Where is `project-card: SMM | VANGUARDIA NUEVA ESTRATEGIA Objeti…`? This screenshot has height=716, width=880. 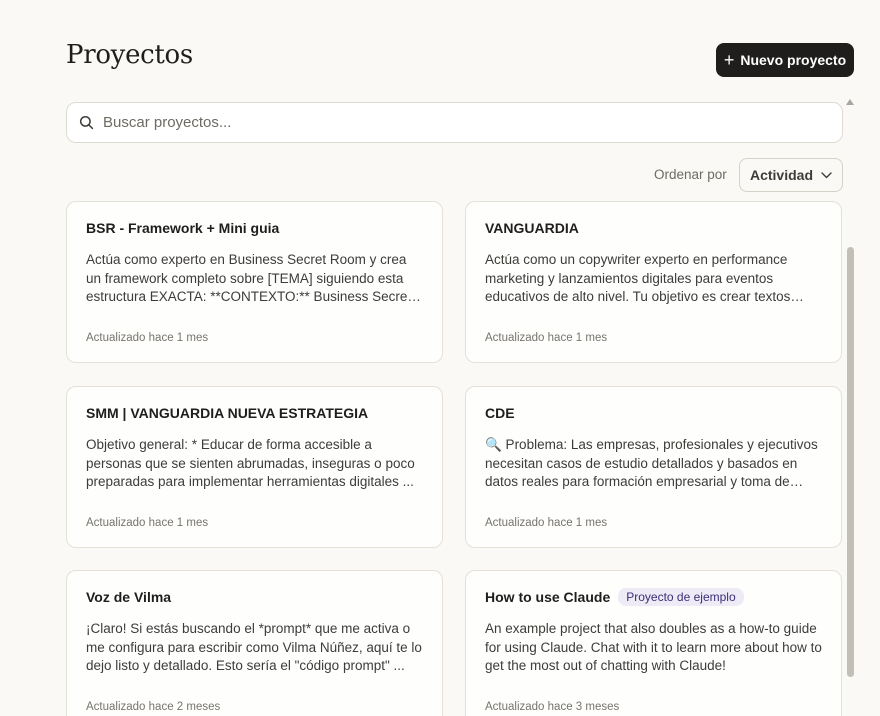 project-card: SMM | VANGUARDIA NUEVA ESTRATEGIA Objeti… is located at coordinates (254, 467).